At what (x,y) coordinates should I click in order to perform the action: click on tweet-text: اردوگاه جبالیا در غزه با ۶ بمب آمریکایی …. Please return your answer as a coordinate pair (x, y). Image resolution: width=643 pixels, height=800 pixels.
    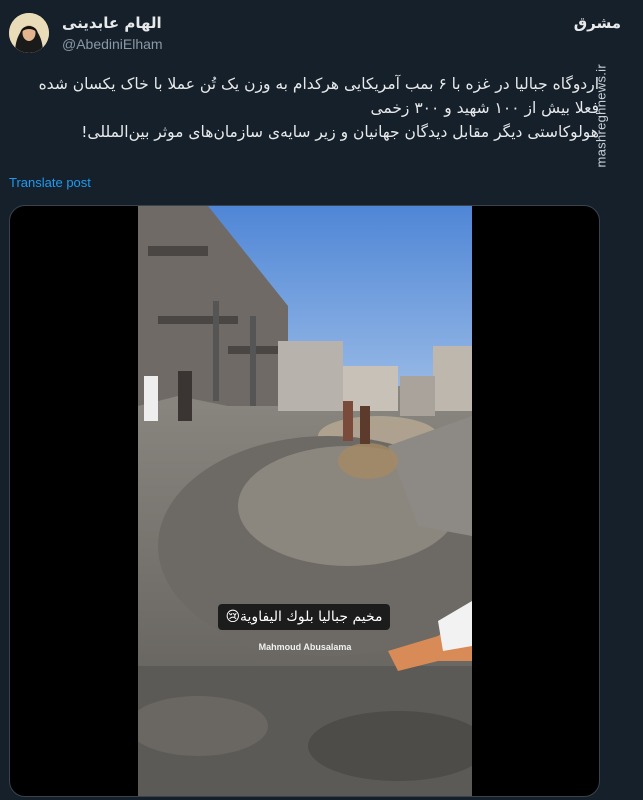
    Looking at the image, I should click on (306, 108).